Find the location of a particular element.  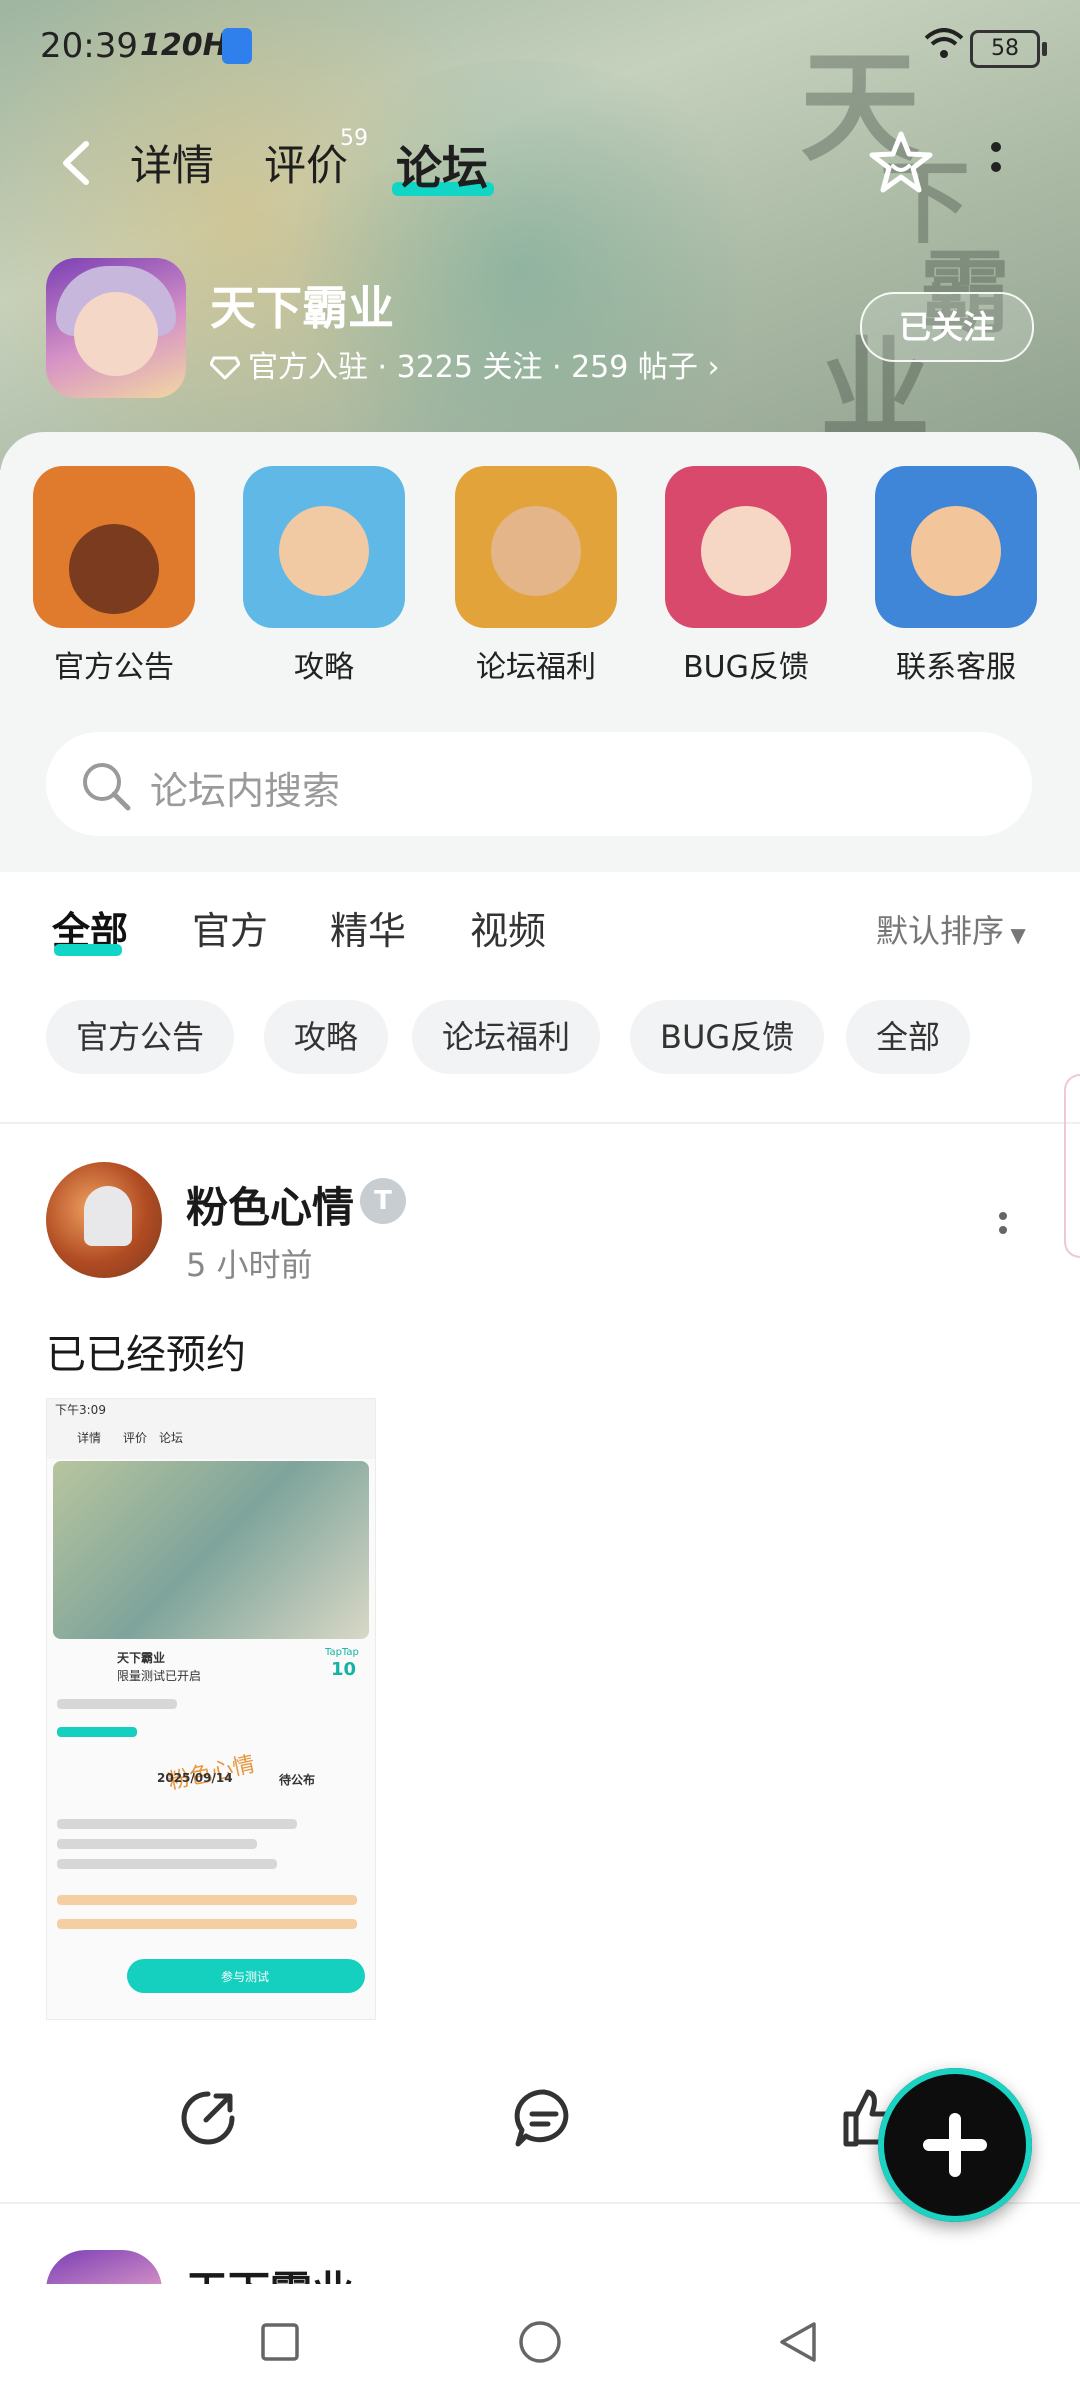

tab-details: 详情 is located at coordinates (172, 162).